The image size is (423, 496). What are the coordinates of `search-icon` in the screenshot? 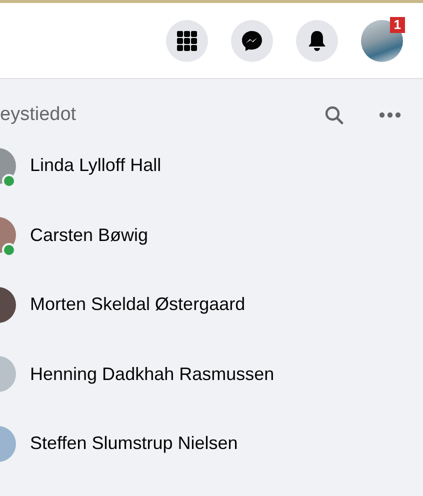 It's located at (334, 115).